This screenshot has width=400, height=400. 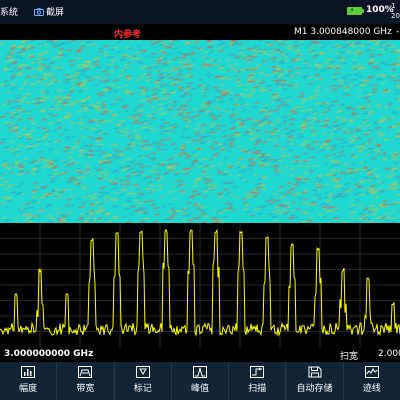 I want to click on battery-icon: ⚡, so click(x=355, y=11).